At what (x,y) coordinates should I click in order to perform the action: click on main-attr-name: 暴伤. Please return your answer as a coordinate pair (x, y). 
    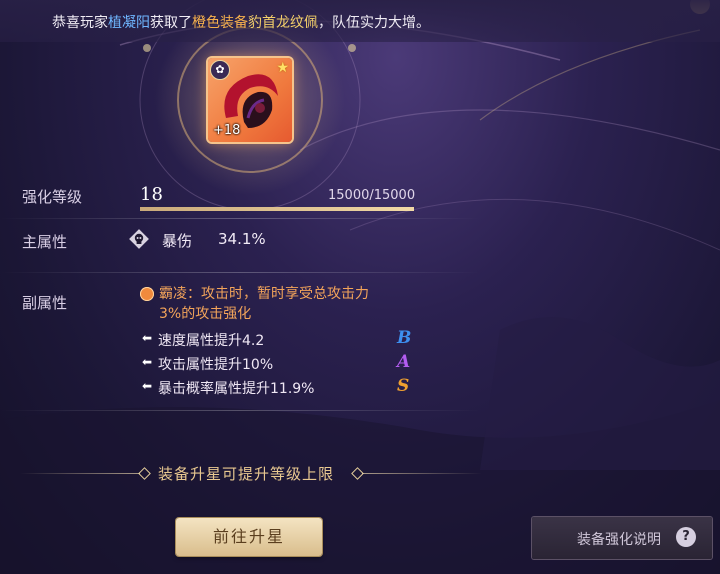
    Looking at the image, I should click on (177, 241).